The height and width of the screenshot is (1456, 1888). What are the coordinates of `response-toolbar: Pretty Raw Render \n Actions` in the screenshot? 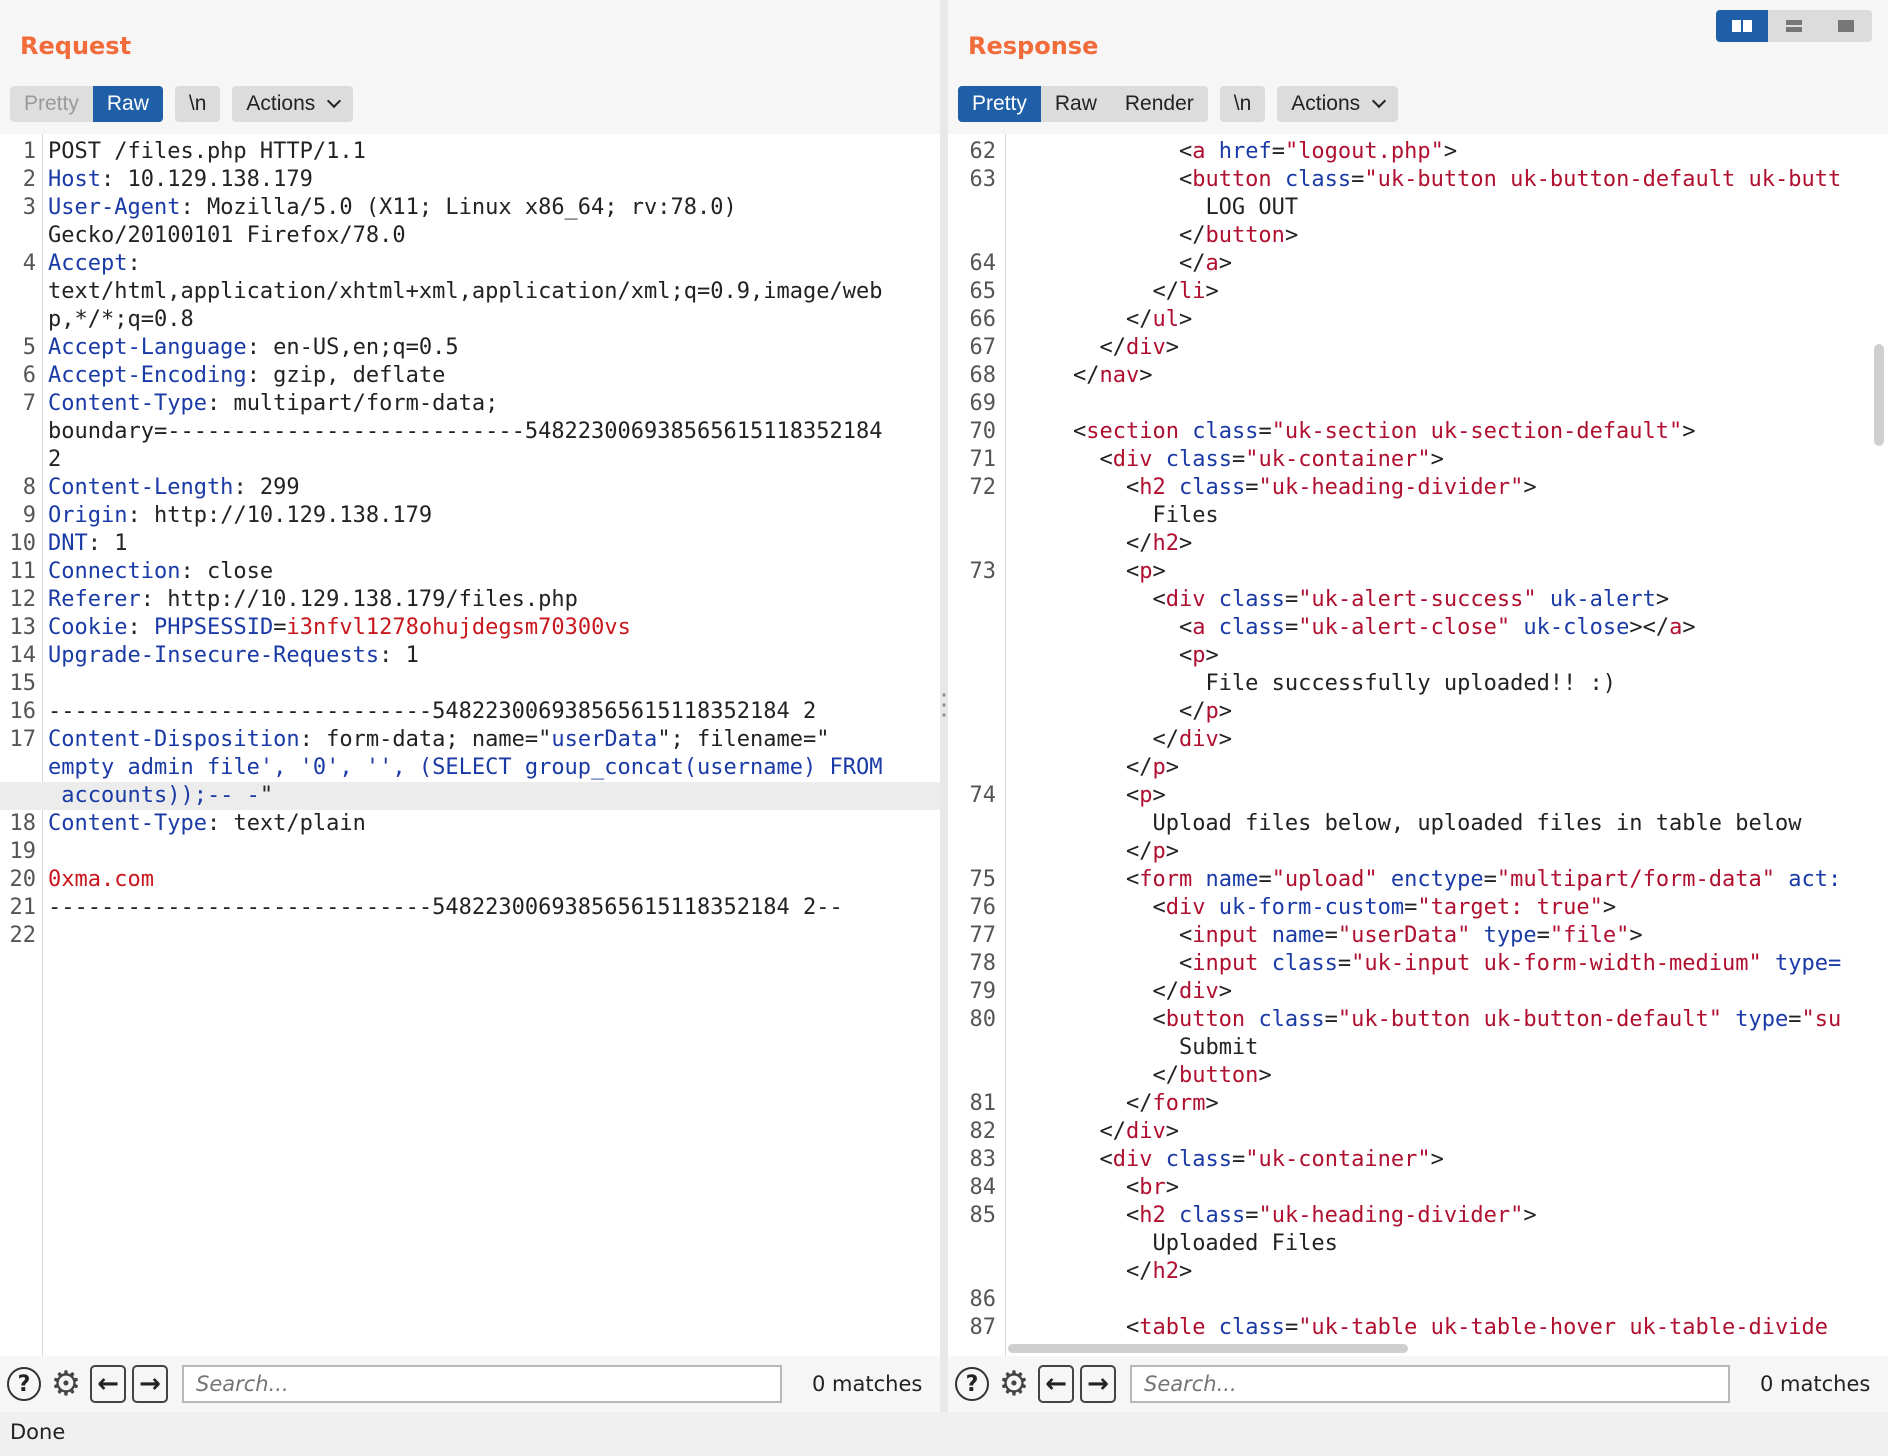 It's located at (1178, 104).